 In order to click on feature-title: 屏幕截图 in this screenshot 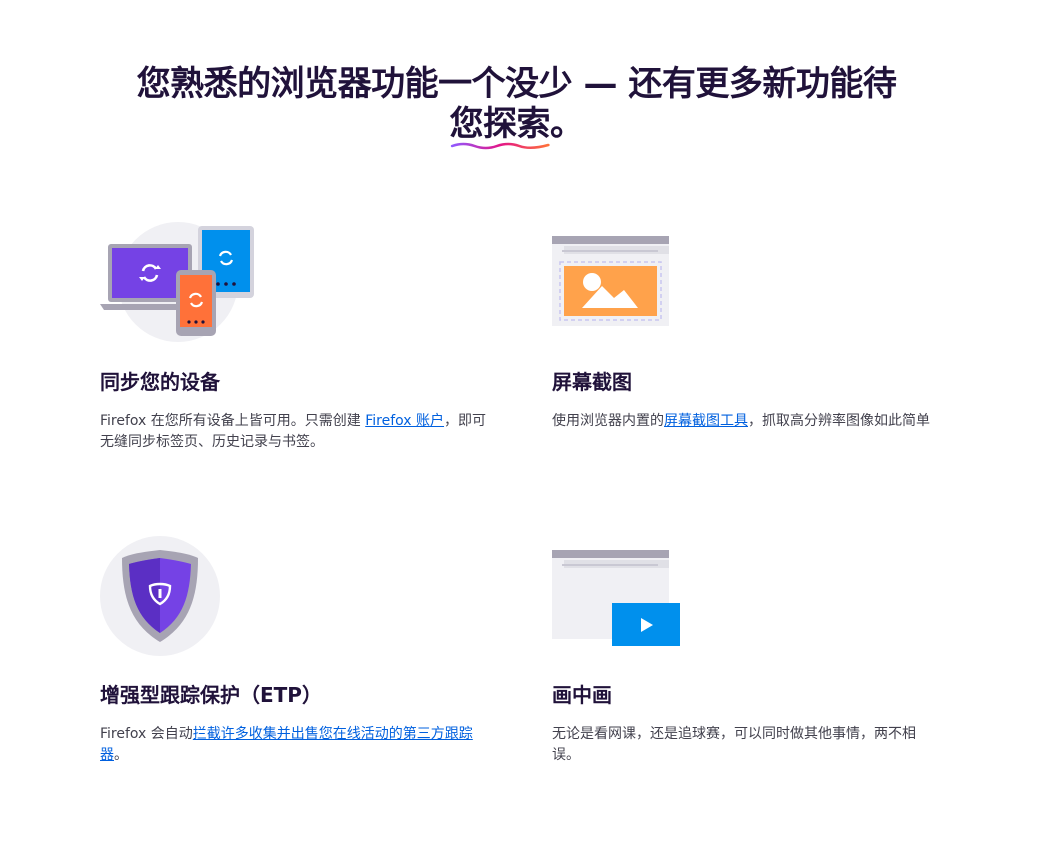, I will do `click(592, 382)`.